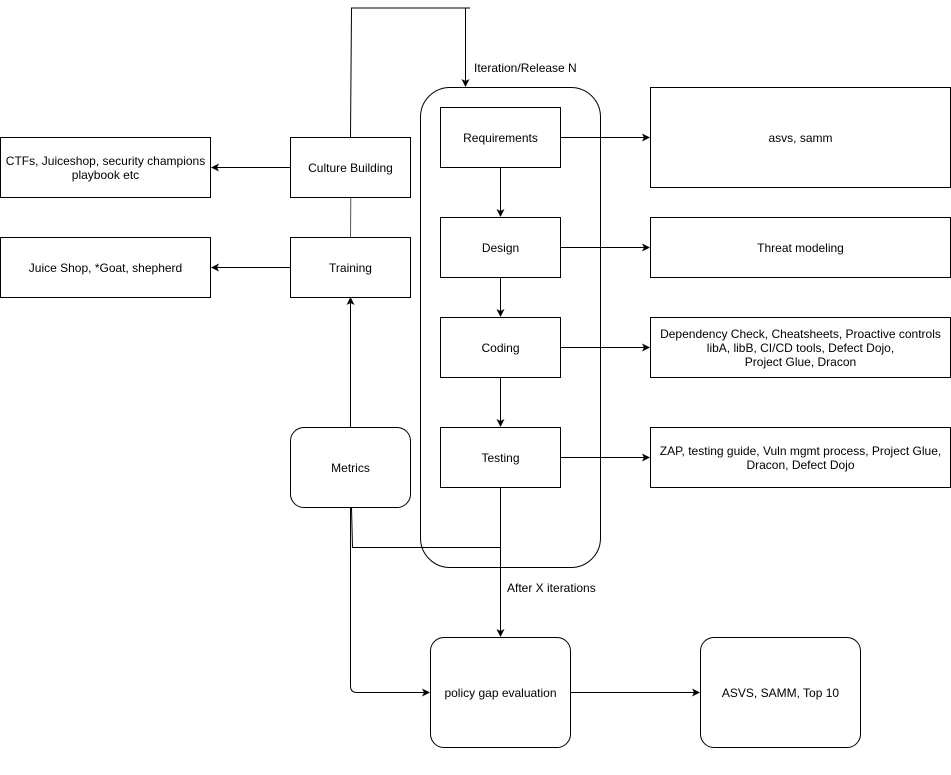 This screenshot has width=951, height=775. I want to click on design-tools-label: Threat modeling, so click(800, 247).